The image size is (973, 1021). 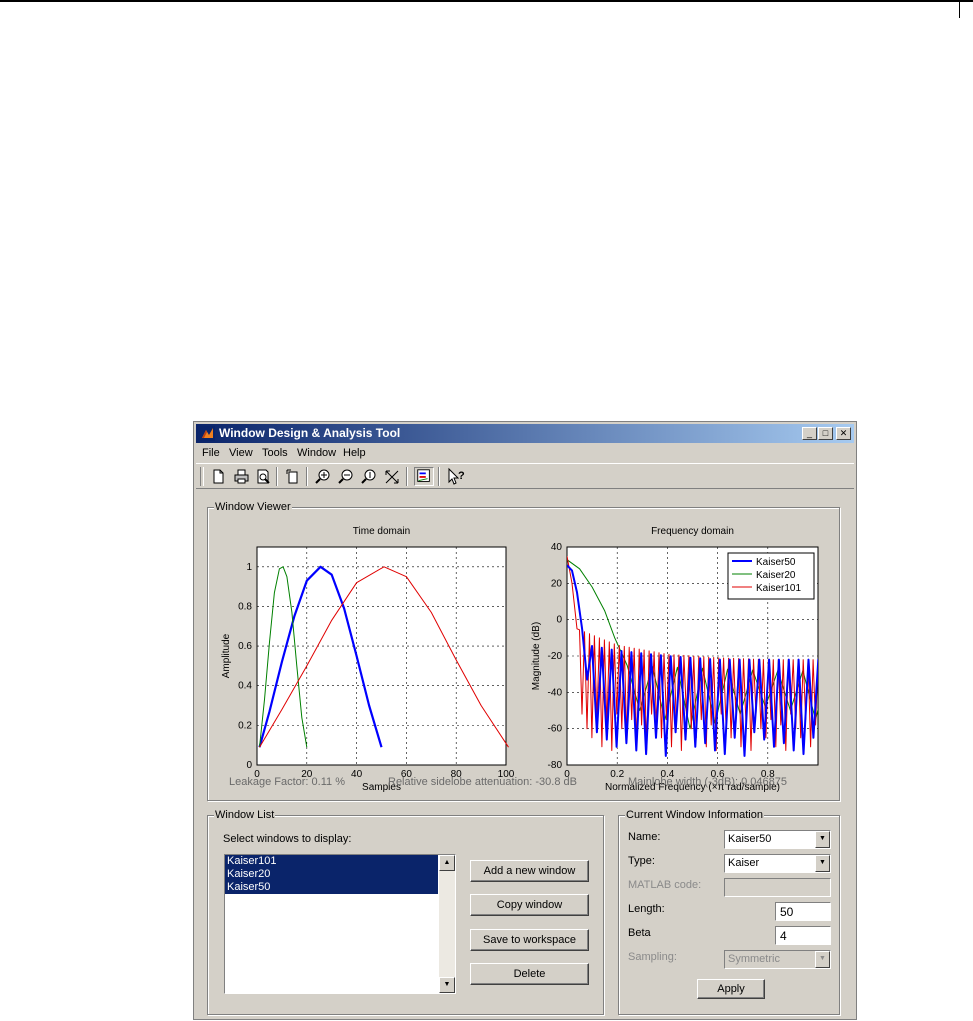 I want to click on freq-y-tick-label: -60, so click(x=555, y=729).